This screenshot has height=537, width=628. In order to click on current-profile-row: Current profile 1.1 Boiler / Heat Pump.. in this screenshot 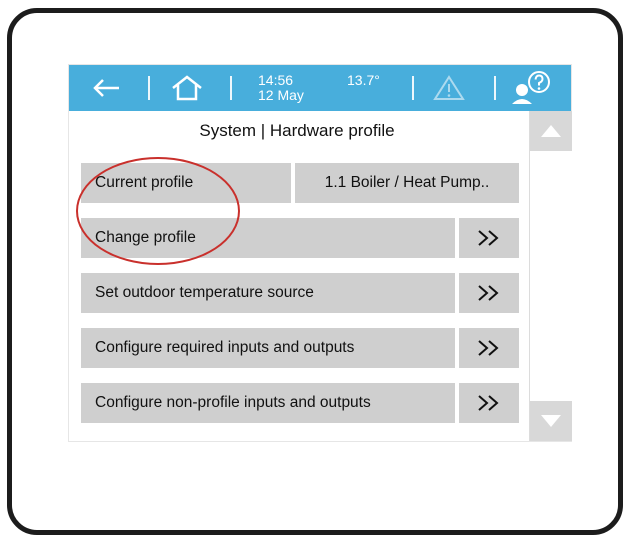, I will do `click(300, 183)`.